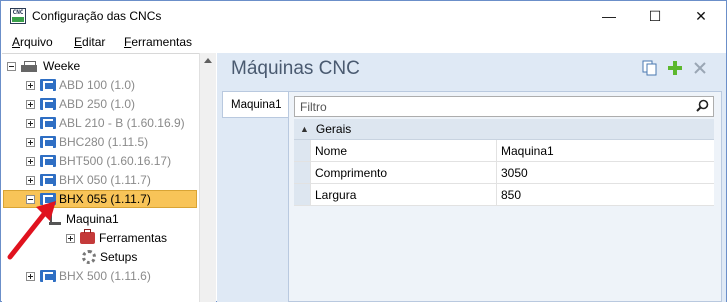 The image size is (727, 302). I want to click on gear-icon, so click(89, 257).